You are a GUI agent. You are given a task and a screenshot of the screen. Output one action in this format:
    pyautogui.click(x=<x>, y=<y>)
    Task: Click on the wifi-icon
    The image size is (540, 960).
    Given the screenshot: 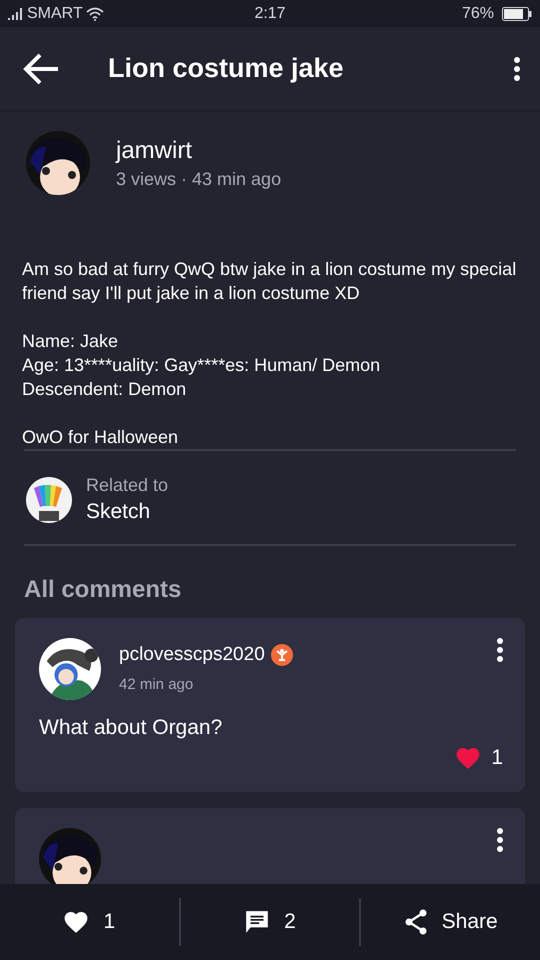 What is the action you would take?
    pyautogui.click(x=95, y=13)
    